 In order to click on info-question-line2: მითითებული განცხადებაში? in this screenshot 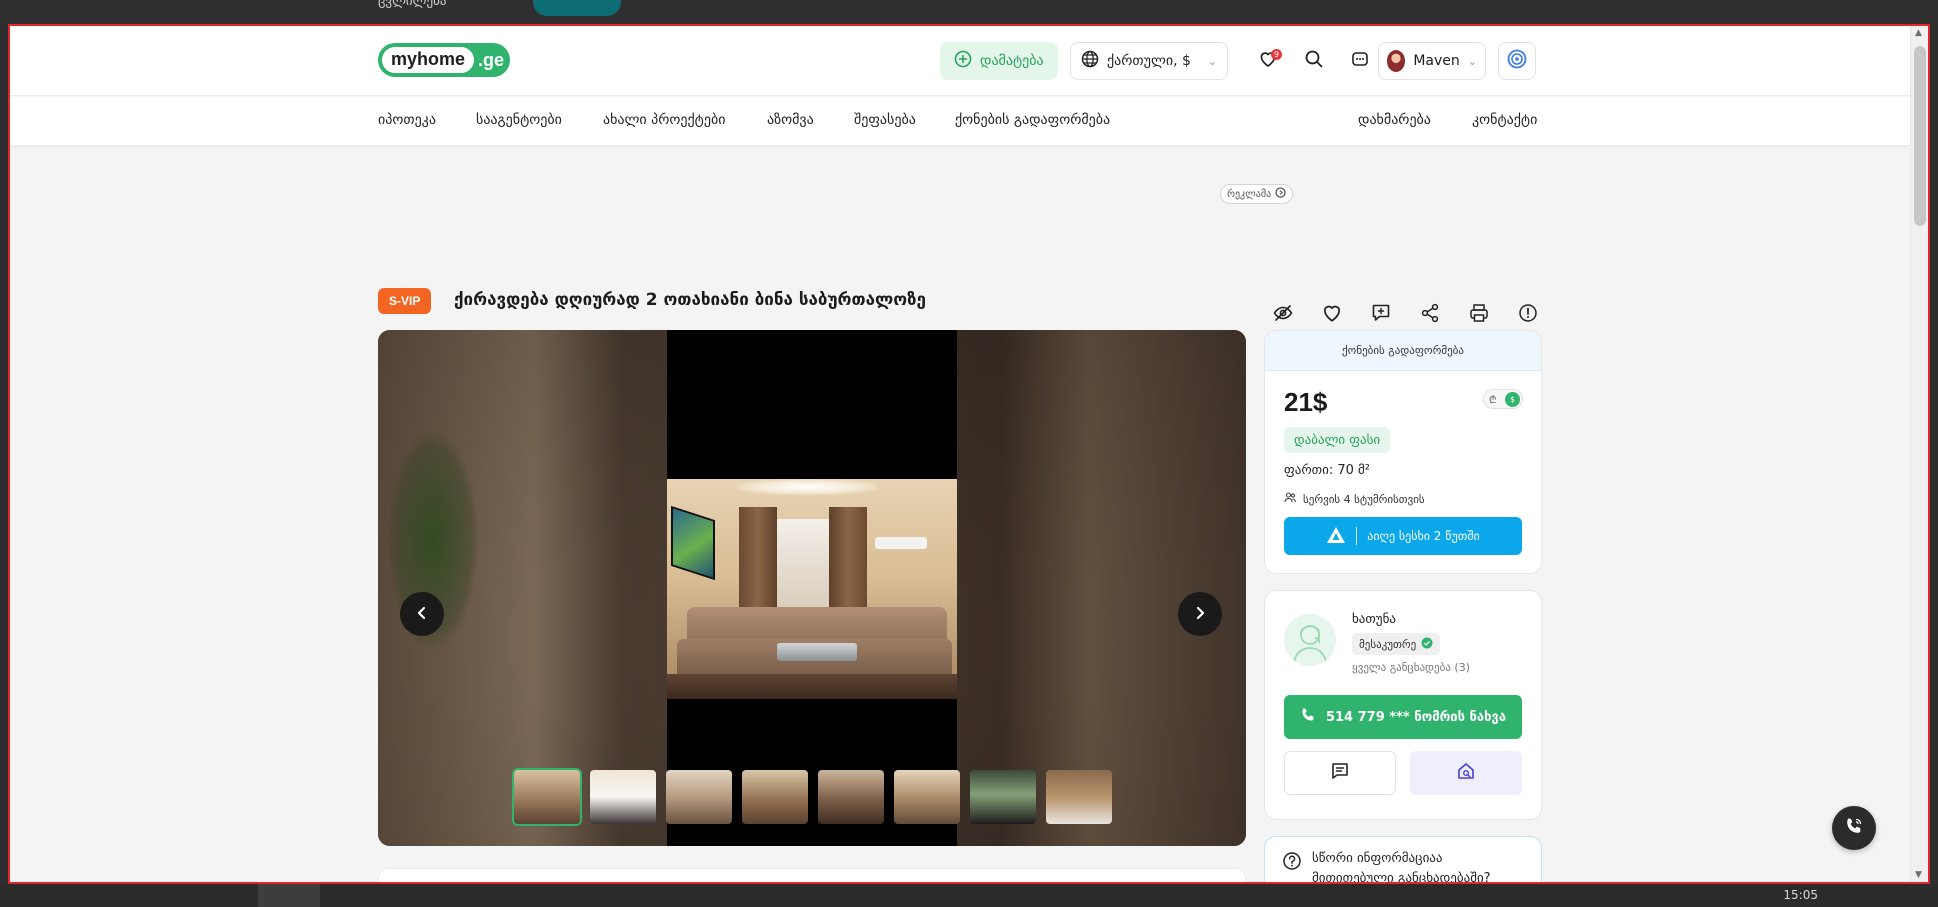, I will do `click(1401, 877)`.